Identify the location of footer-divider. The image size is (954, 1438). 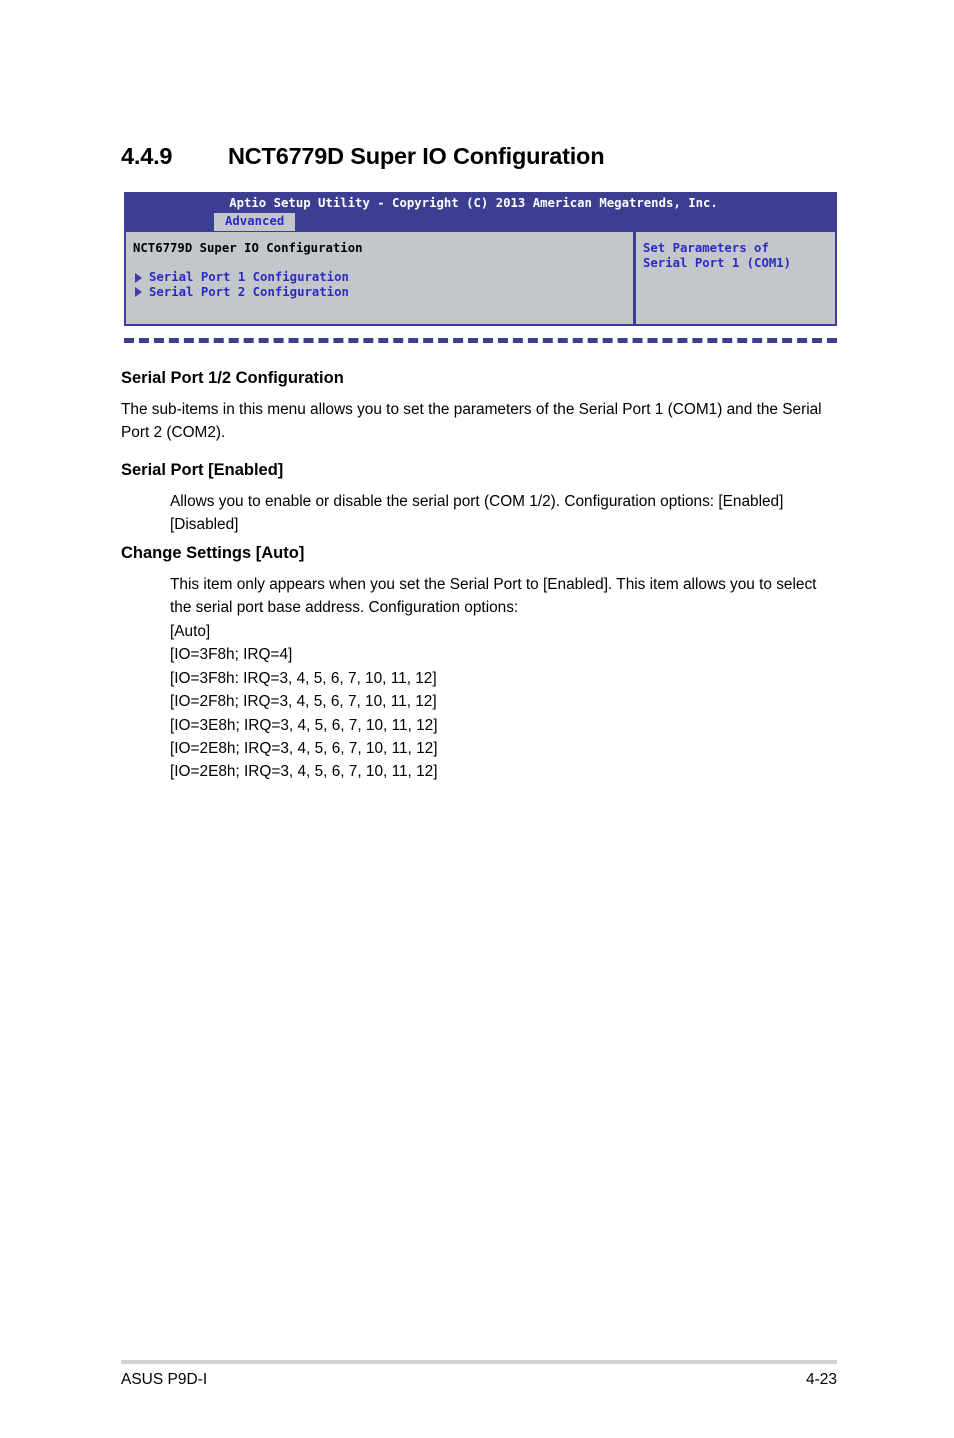
(479, 1362).